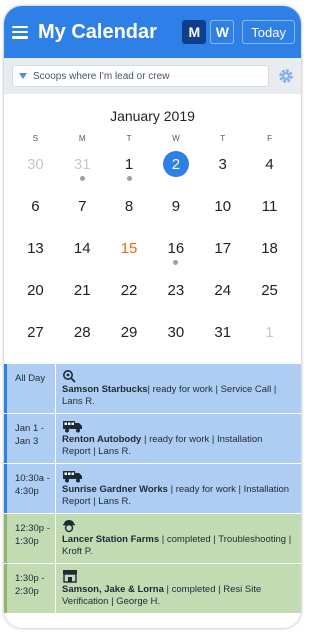 Image resolution: width=320 pixels, height=640 pixels. What do you see at coordinates (101, 76) in the screenshot?
I see `filter-text: Scoops where I'm lead or crew` at bounding box center [101, 76].